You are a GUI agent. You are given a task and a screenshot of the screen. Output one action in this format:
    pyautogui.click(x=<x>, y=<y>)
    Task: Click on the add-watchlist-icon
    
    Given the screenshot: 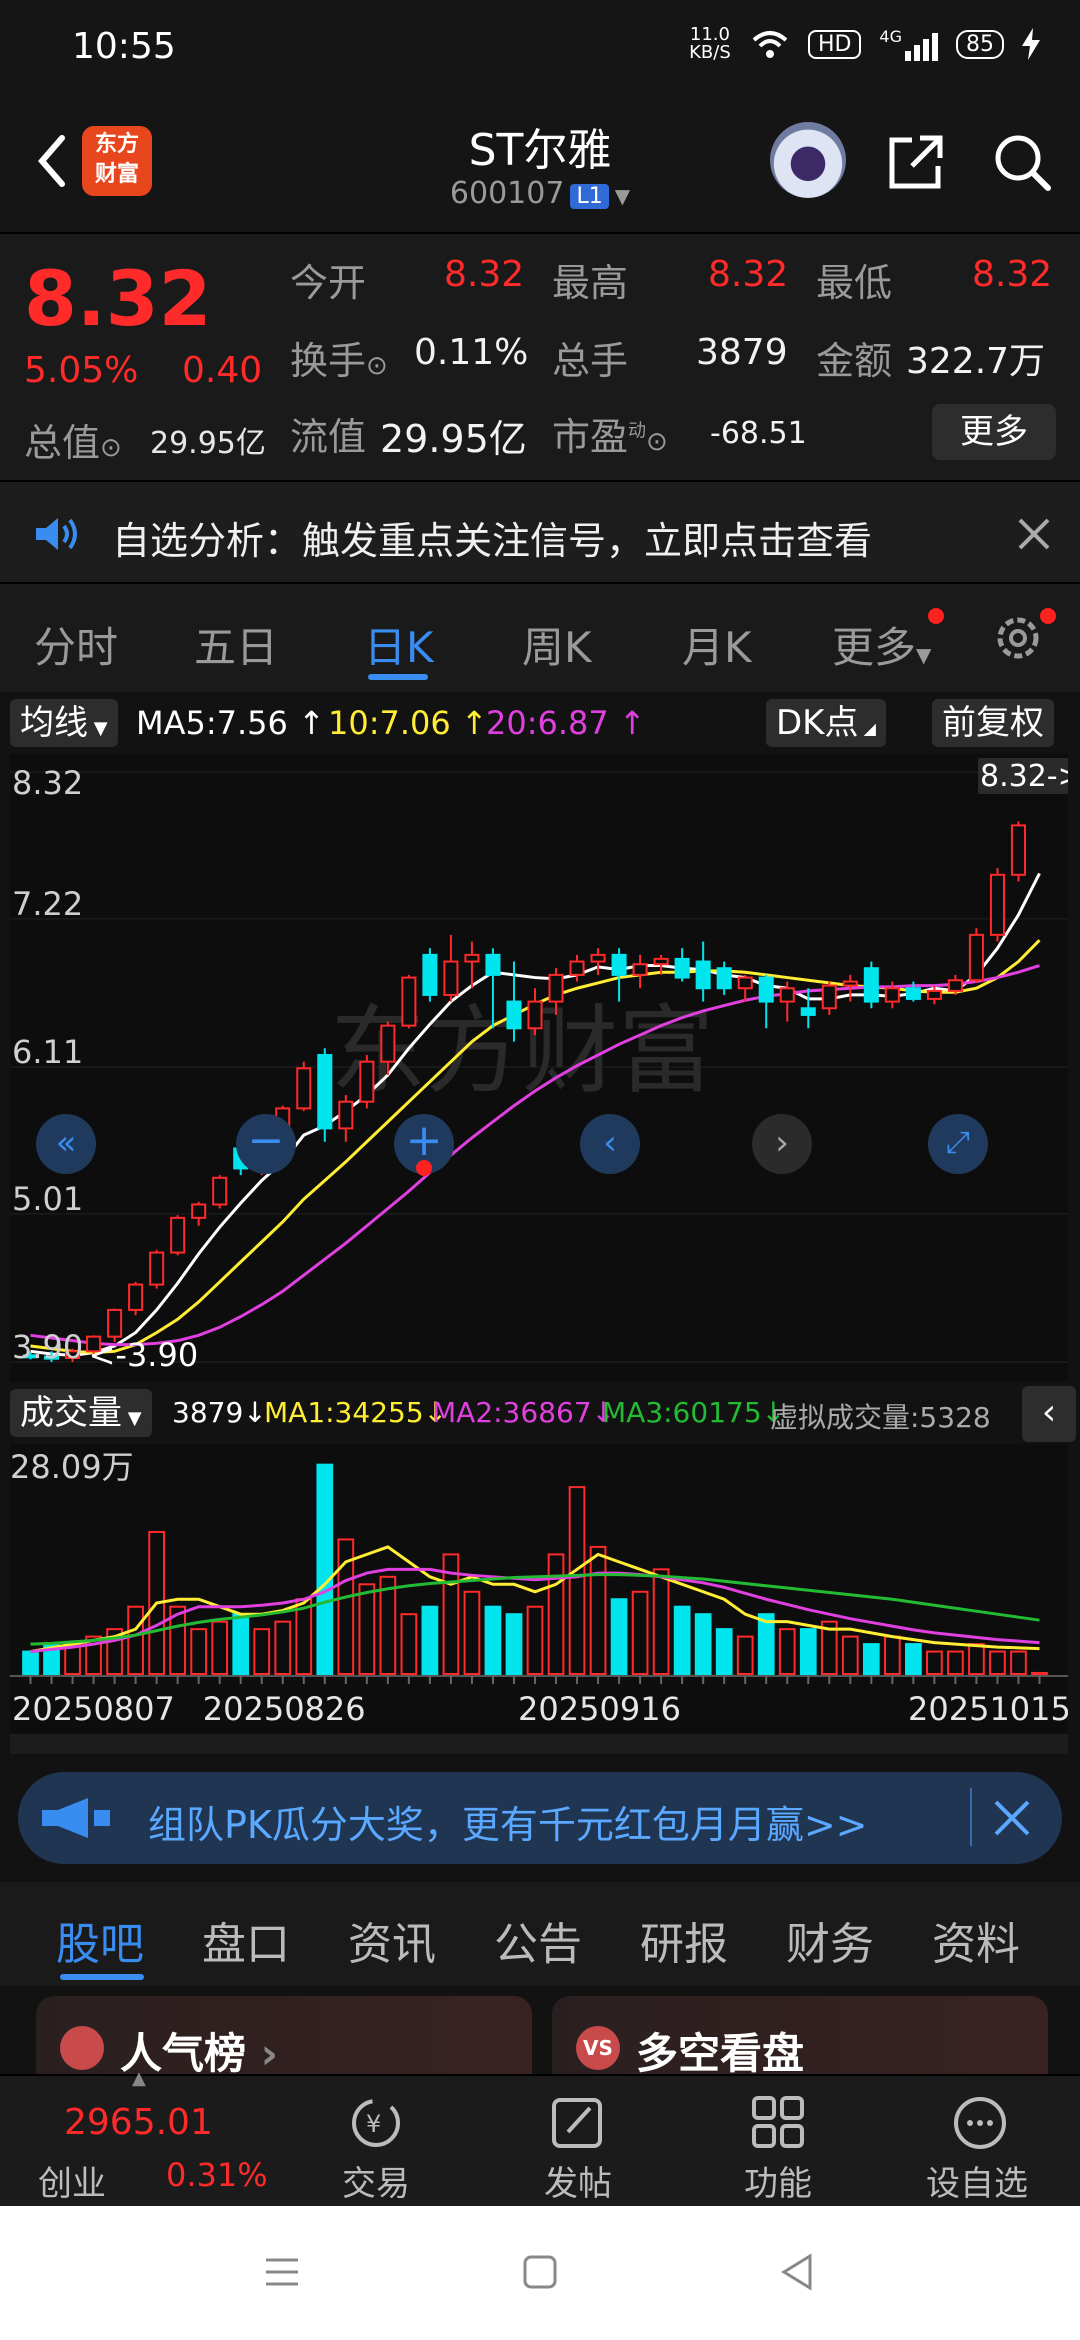 What is the action you would take?
    pyautogui.click(x=980, y=2123)
    